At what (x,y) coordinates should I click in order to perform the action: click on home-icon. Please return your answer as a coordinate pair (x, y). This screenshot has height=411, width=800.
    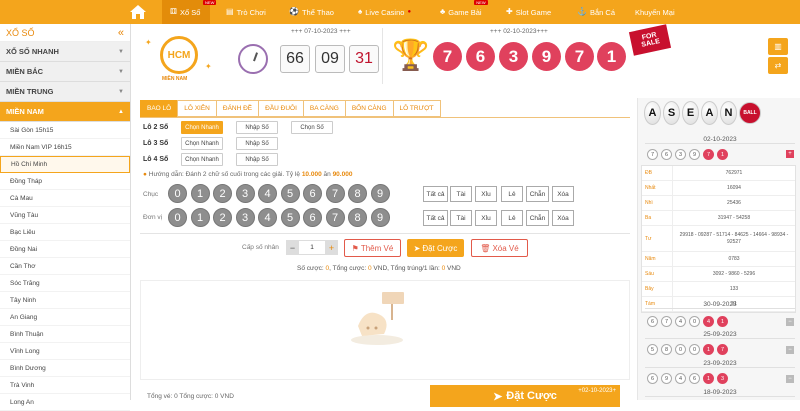
    Looking at the image, I should click on (138, 12).